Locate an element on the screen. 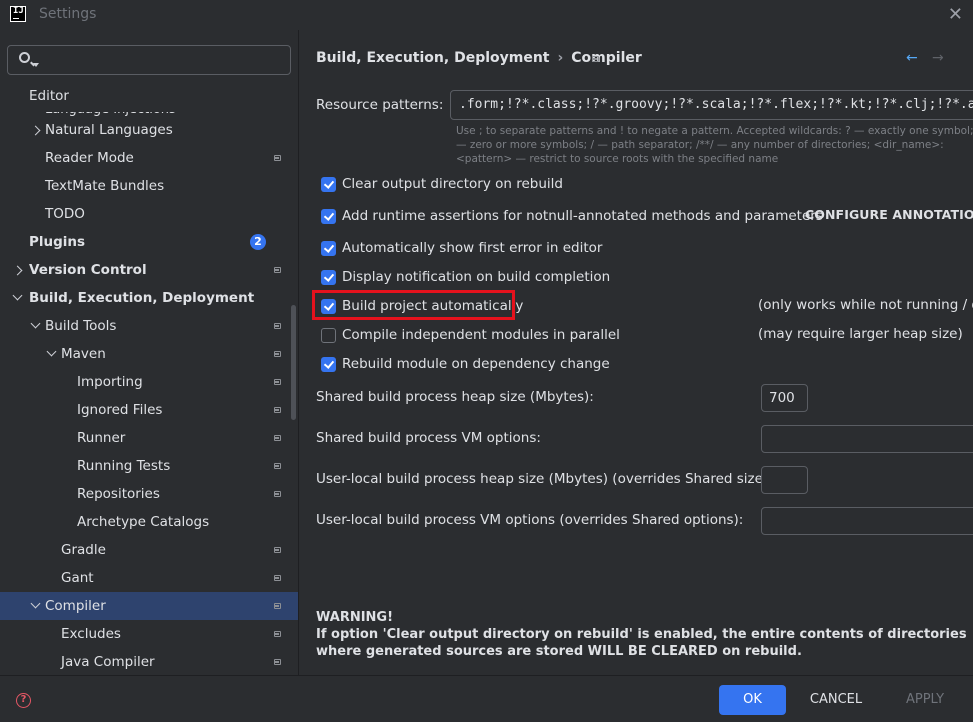 Image resolution: width=973 pixels, height=722 pixels. sidebar-item-runner: Runner is located at coordinates (149, 438).